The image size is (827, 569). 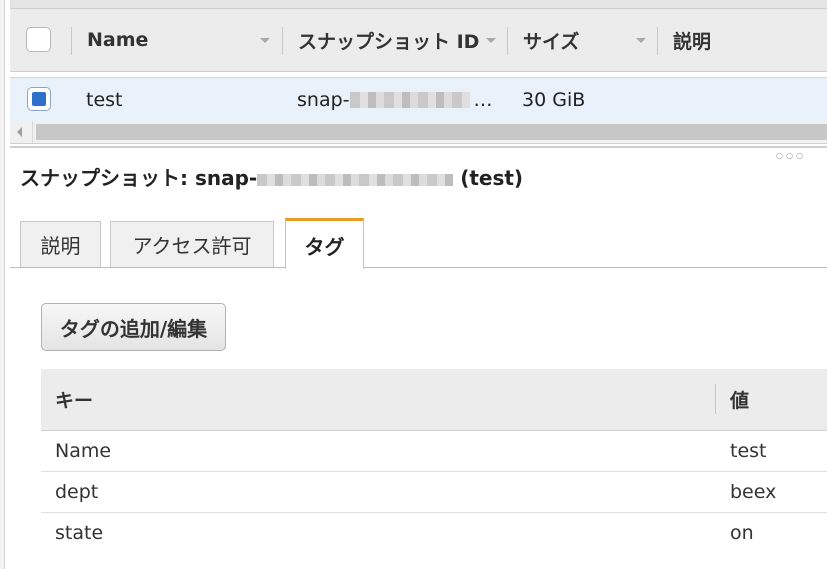 I want to click on details-title: スナップショット: snap- (test), so click(x=271, y=176).